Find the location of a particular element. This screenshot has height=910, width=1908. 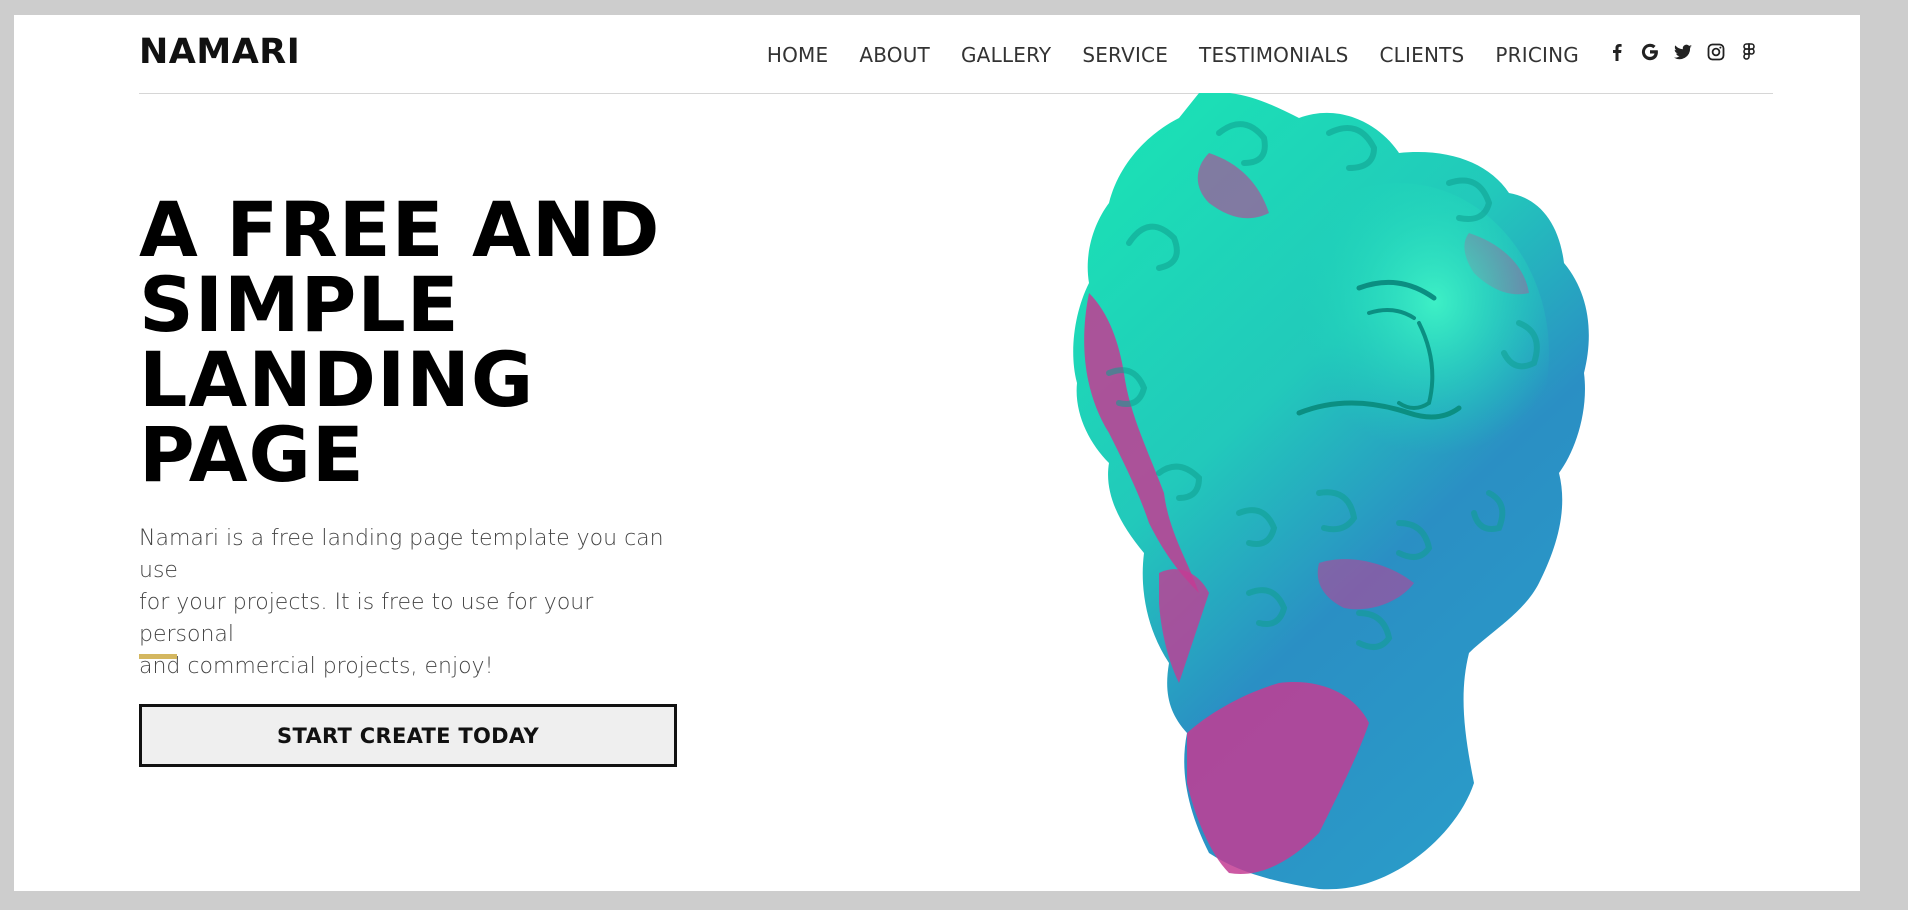

hero-title-line: SIMPLE is located at coordinates (299, 304).